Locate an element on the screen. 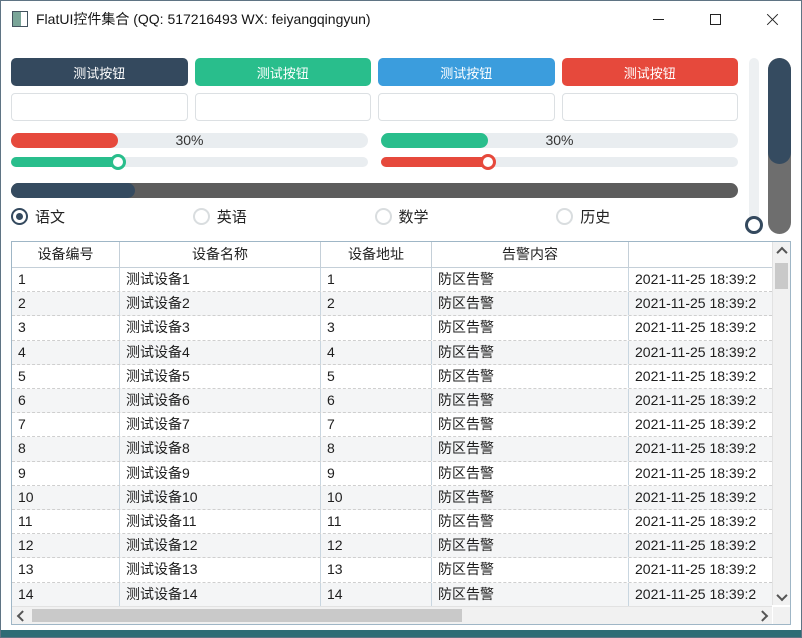 The height and width of the screenshot is (638, 802). vertical-scrollbar-thumb is located at coordinates (781, 276).